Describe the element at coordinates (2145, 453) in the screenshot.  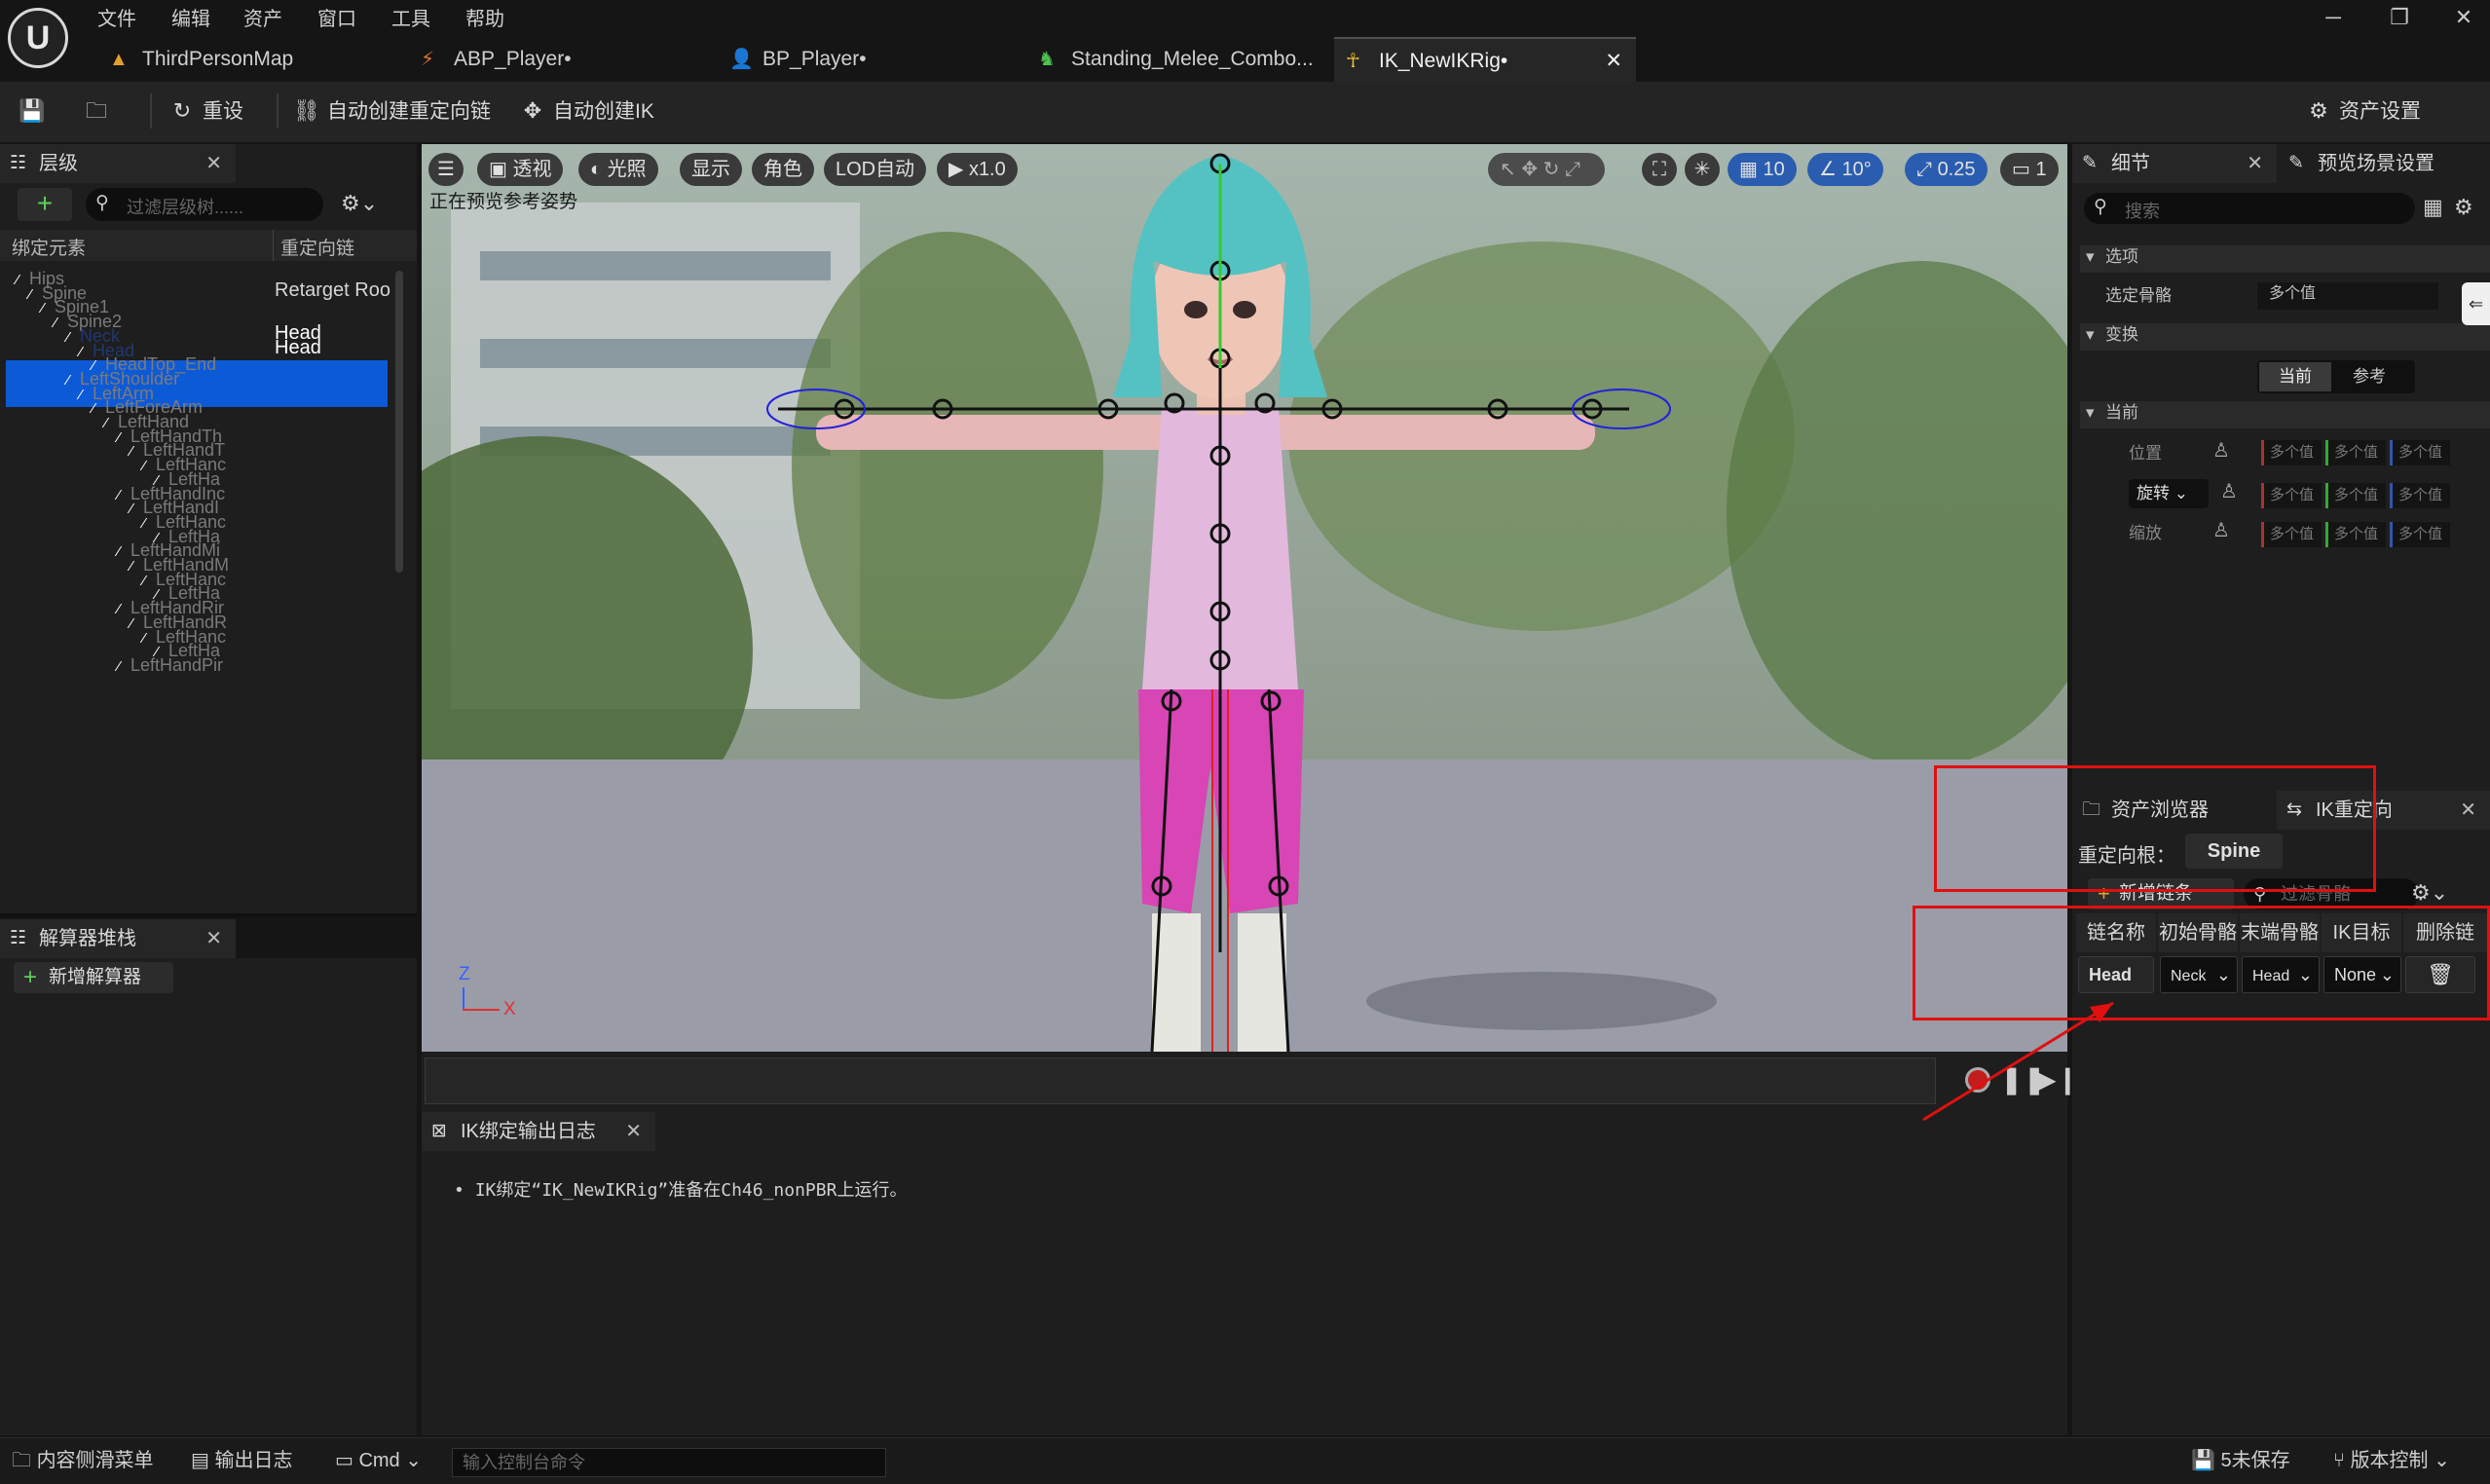
I see `position-label: 位置` at that location.